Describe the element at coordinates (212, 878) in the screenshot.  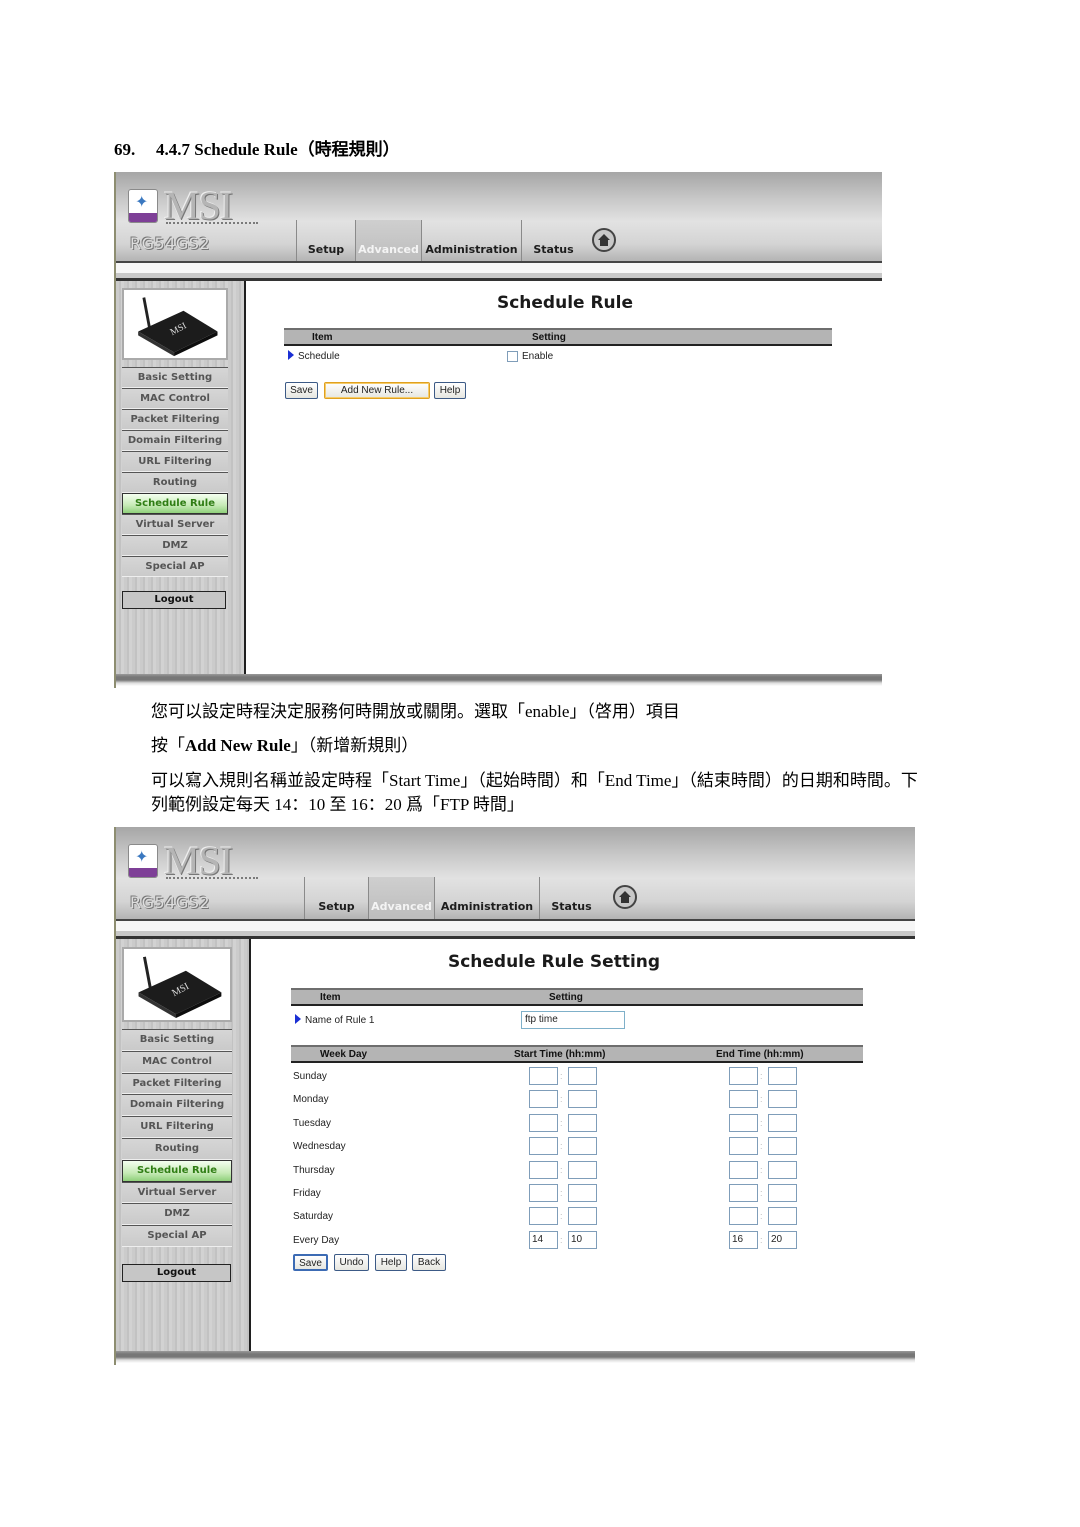
I see `brand-tagline` at that location.